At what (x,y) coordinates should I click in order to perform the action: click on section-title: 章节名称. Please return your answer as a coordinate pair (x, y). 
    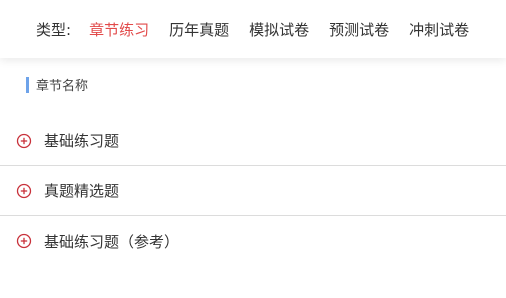
    Looking at the image, I should click on (62, 86).